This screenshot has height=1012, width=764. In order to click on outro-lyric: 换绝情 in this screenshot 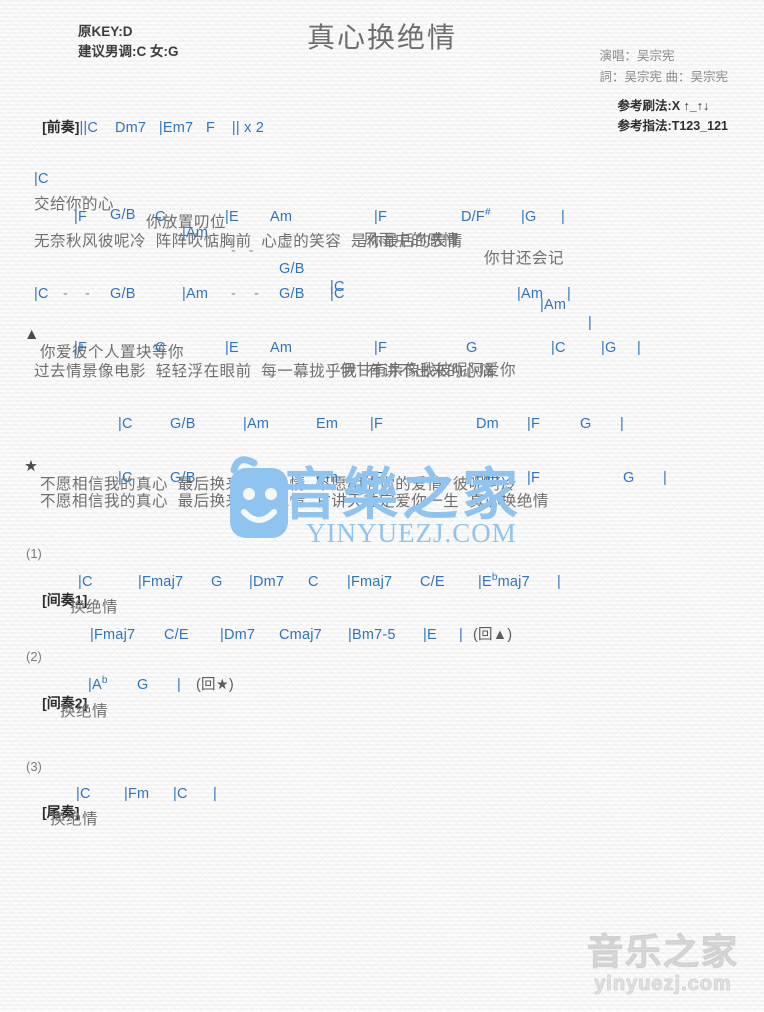, I will do `click(74, 819)`.